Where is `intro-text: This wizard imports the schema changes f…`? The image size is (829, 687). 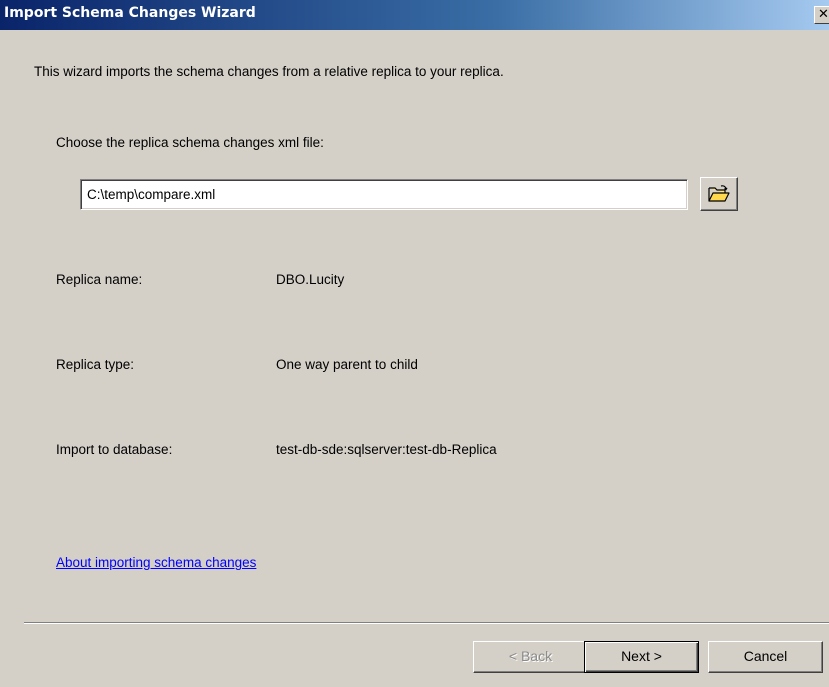 intro-text: This wizard imports the schema changes f… is located at coordinates (269, 71).